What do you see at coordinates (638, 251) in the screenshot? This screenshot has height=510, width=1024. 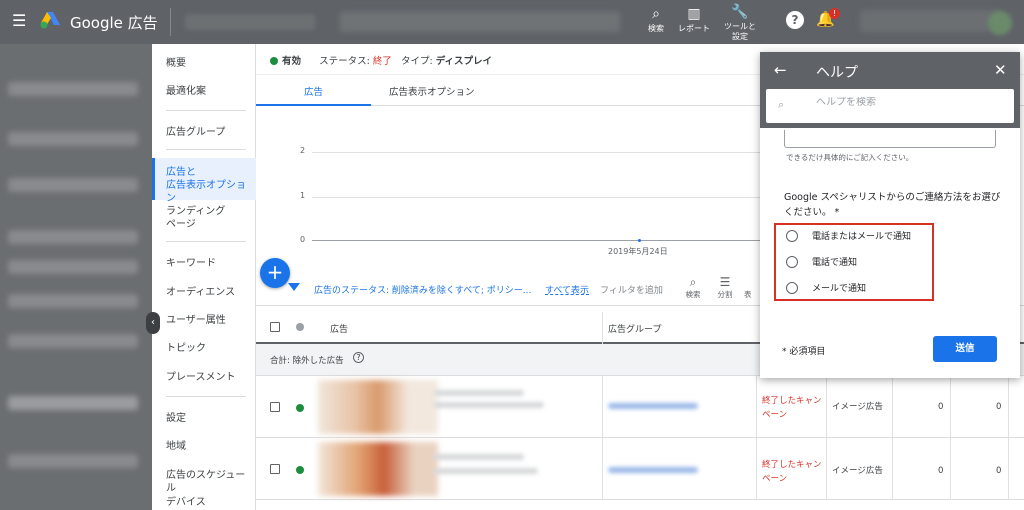 I see `x-tick-label: 2019年5月24日` at bounding box center [638, 251].